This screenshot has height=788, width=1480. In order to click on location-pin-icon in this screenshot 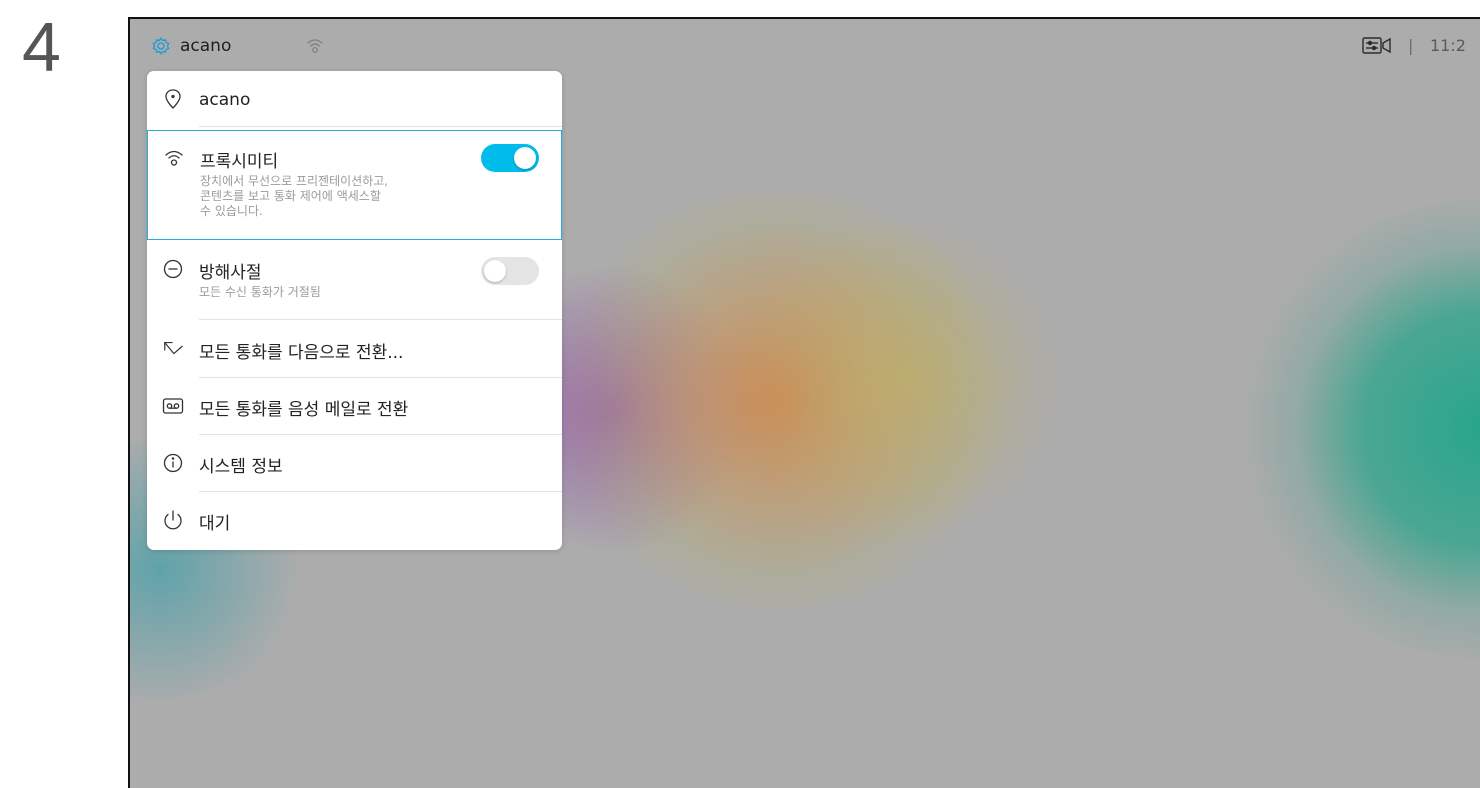, I will do `click(173, 99)`.